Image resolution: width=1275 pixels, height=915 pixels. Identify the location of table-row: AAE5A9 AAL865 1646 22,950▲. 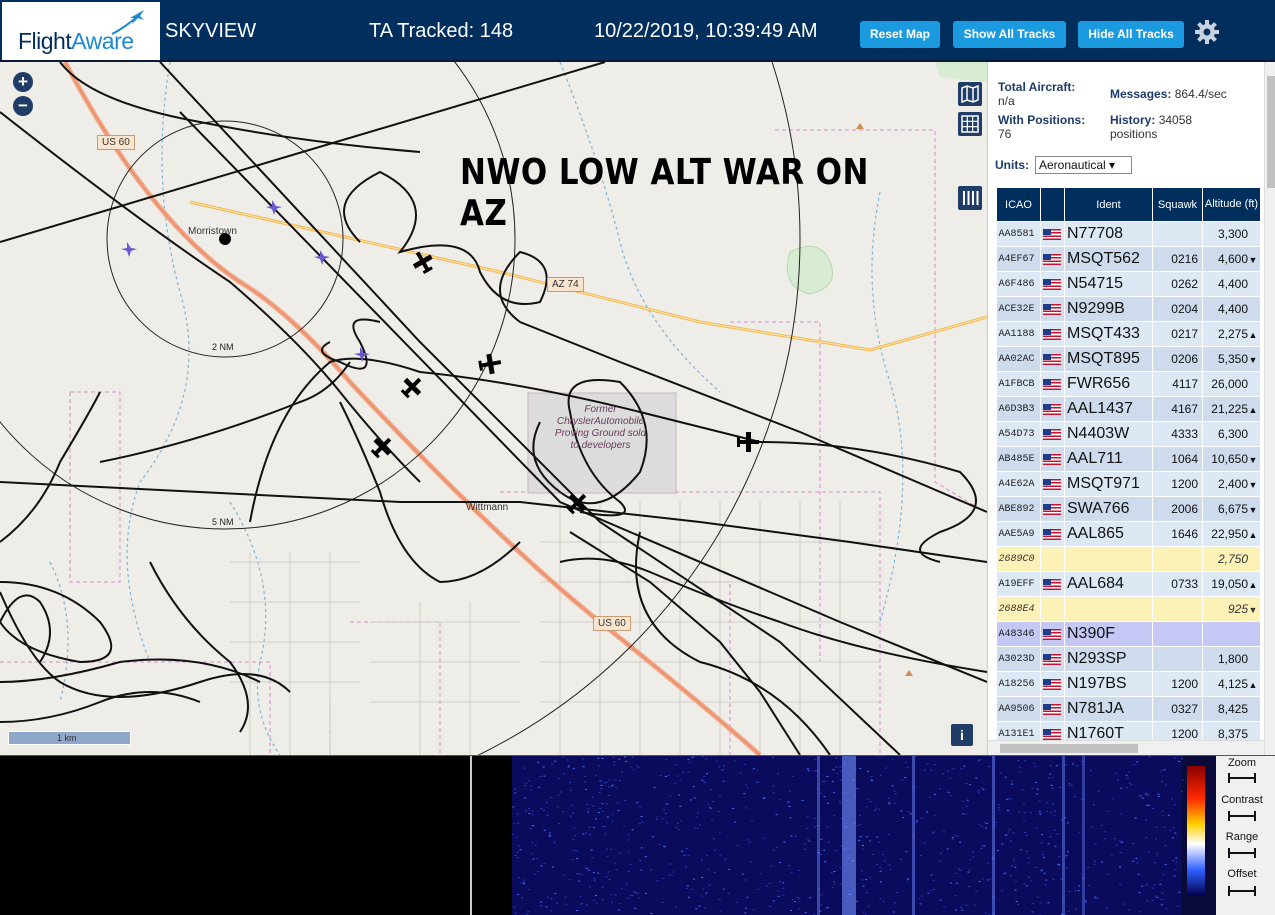
(1128, 534).